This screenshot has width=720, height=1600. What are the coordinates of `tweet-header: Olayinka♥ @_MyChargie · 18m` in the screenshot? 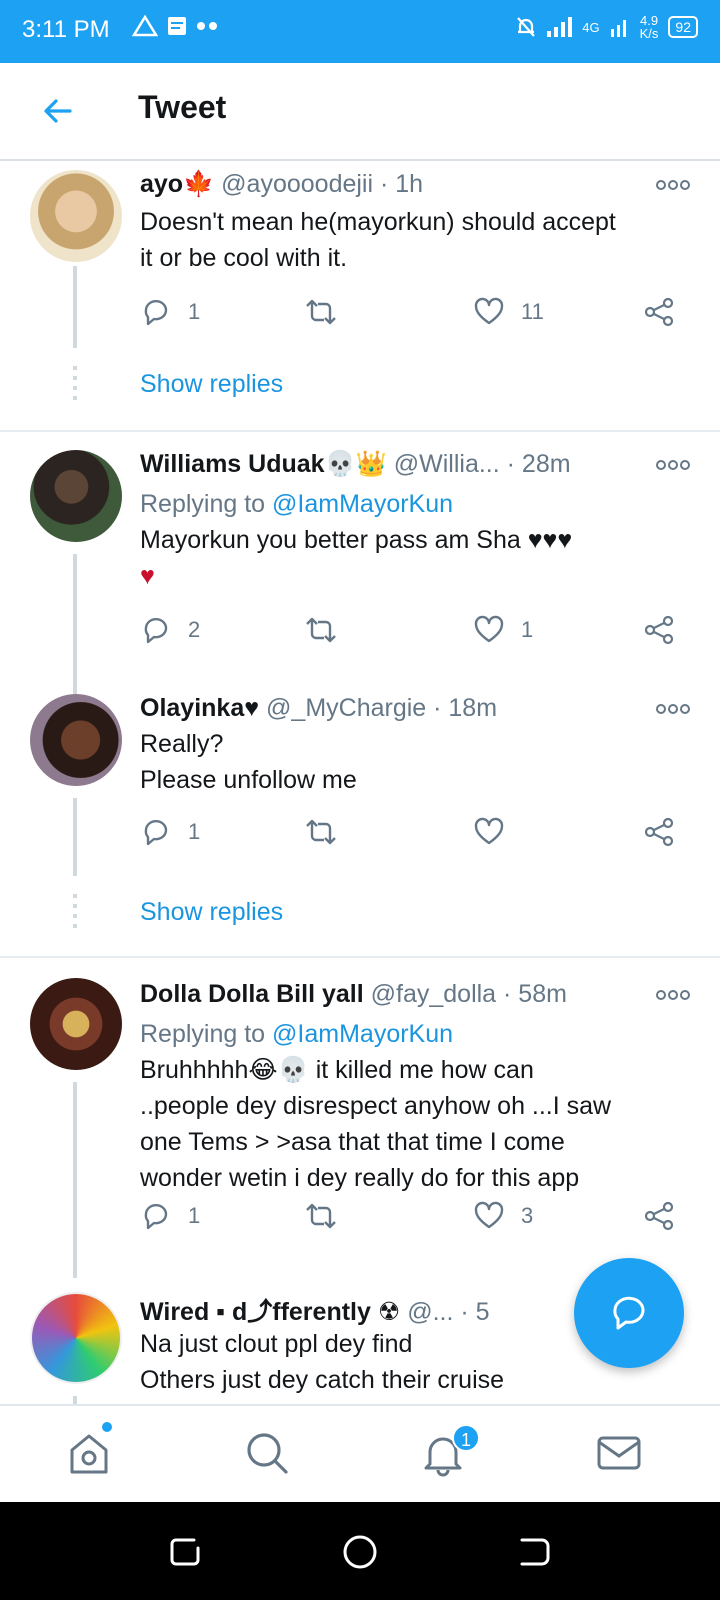 It's located at (318, 708).